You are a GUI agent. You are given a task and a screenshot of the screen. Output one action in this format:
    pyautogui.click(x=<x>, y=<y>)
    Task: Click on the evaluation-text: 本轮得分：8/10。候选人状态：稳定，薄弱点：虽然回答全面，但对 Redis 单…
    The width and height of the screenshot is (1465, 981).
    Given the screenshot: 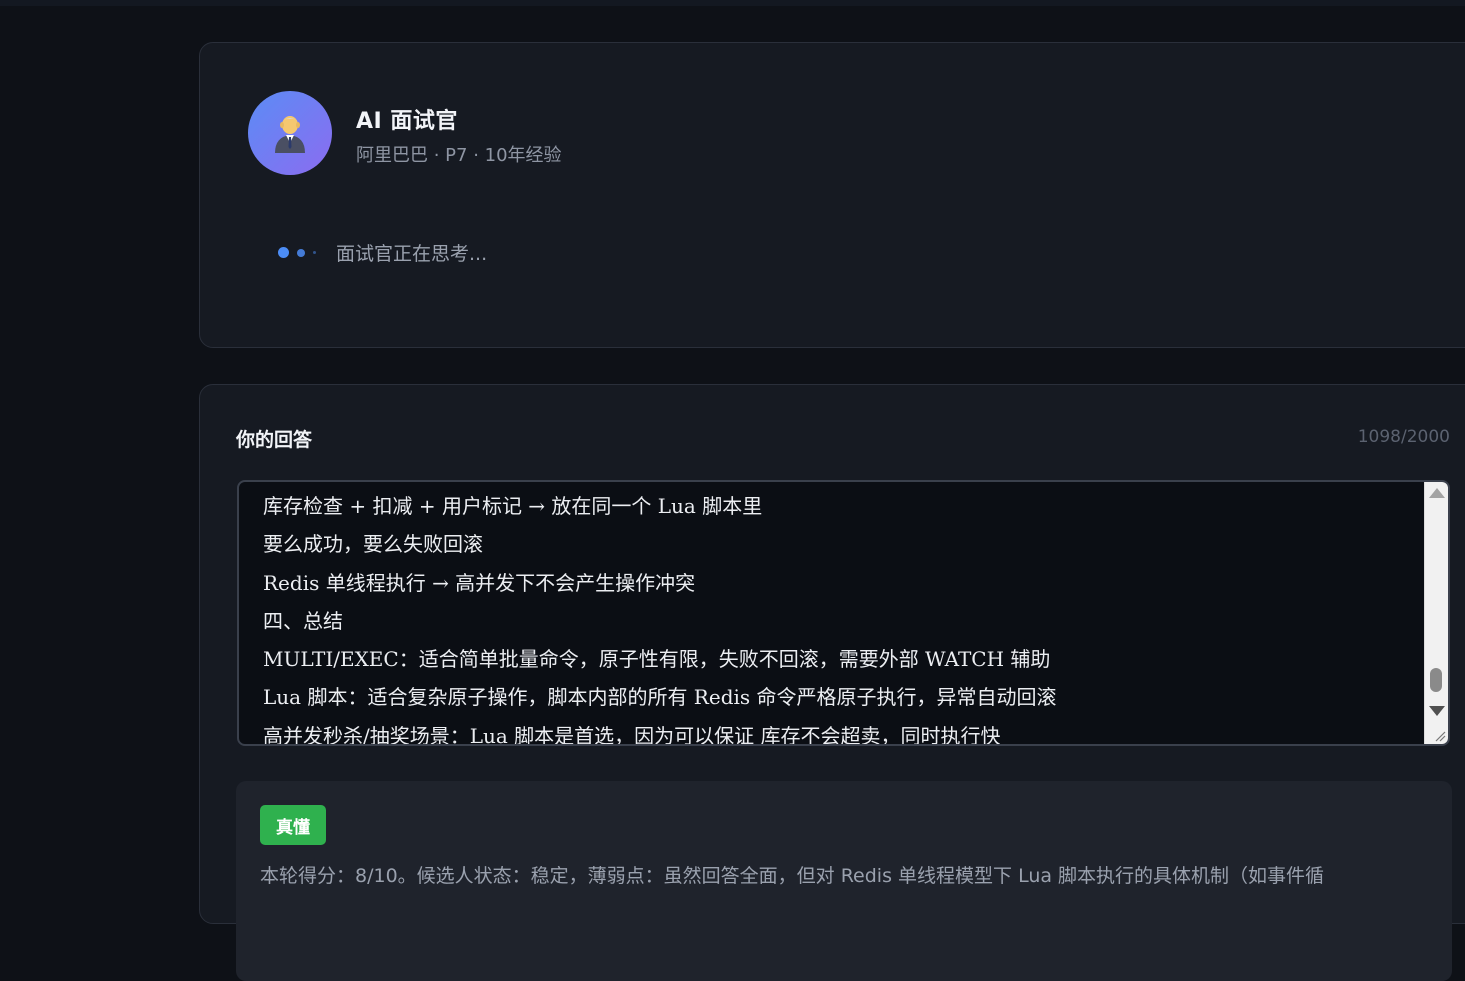 What is the action you would take?
    pyautogui.click(x=792, y=876)
    